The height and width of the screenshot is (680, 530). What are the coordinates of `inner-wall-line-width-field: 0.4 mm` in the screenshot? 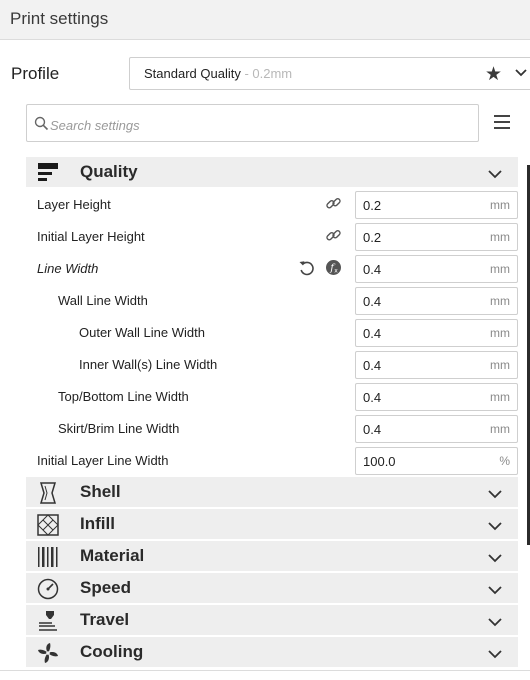 It's located at (436, 365).